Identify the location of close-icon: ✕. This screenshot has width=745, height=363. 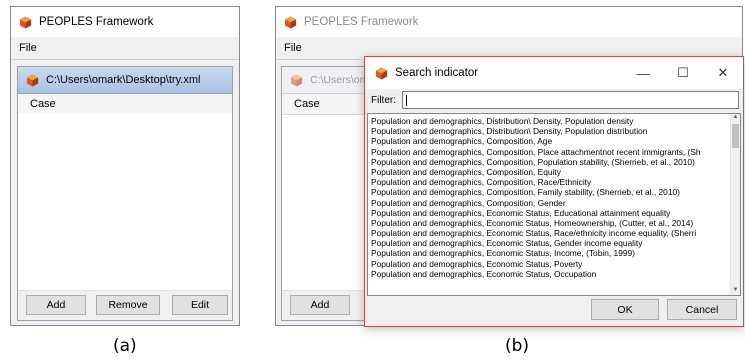
(723, 73).